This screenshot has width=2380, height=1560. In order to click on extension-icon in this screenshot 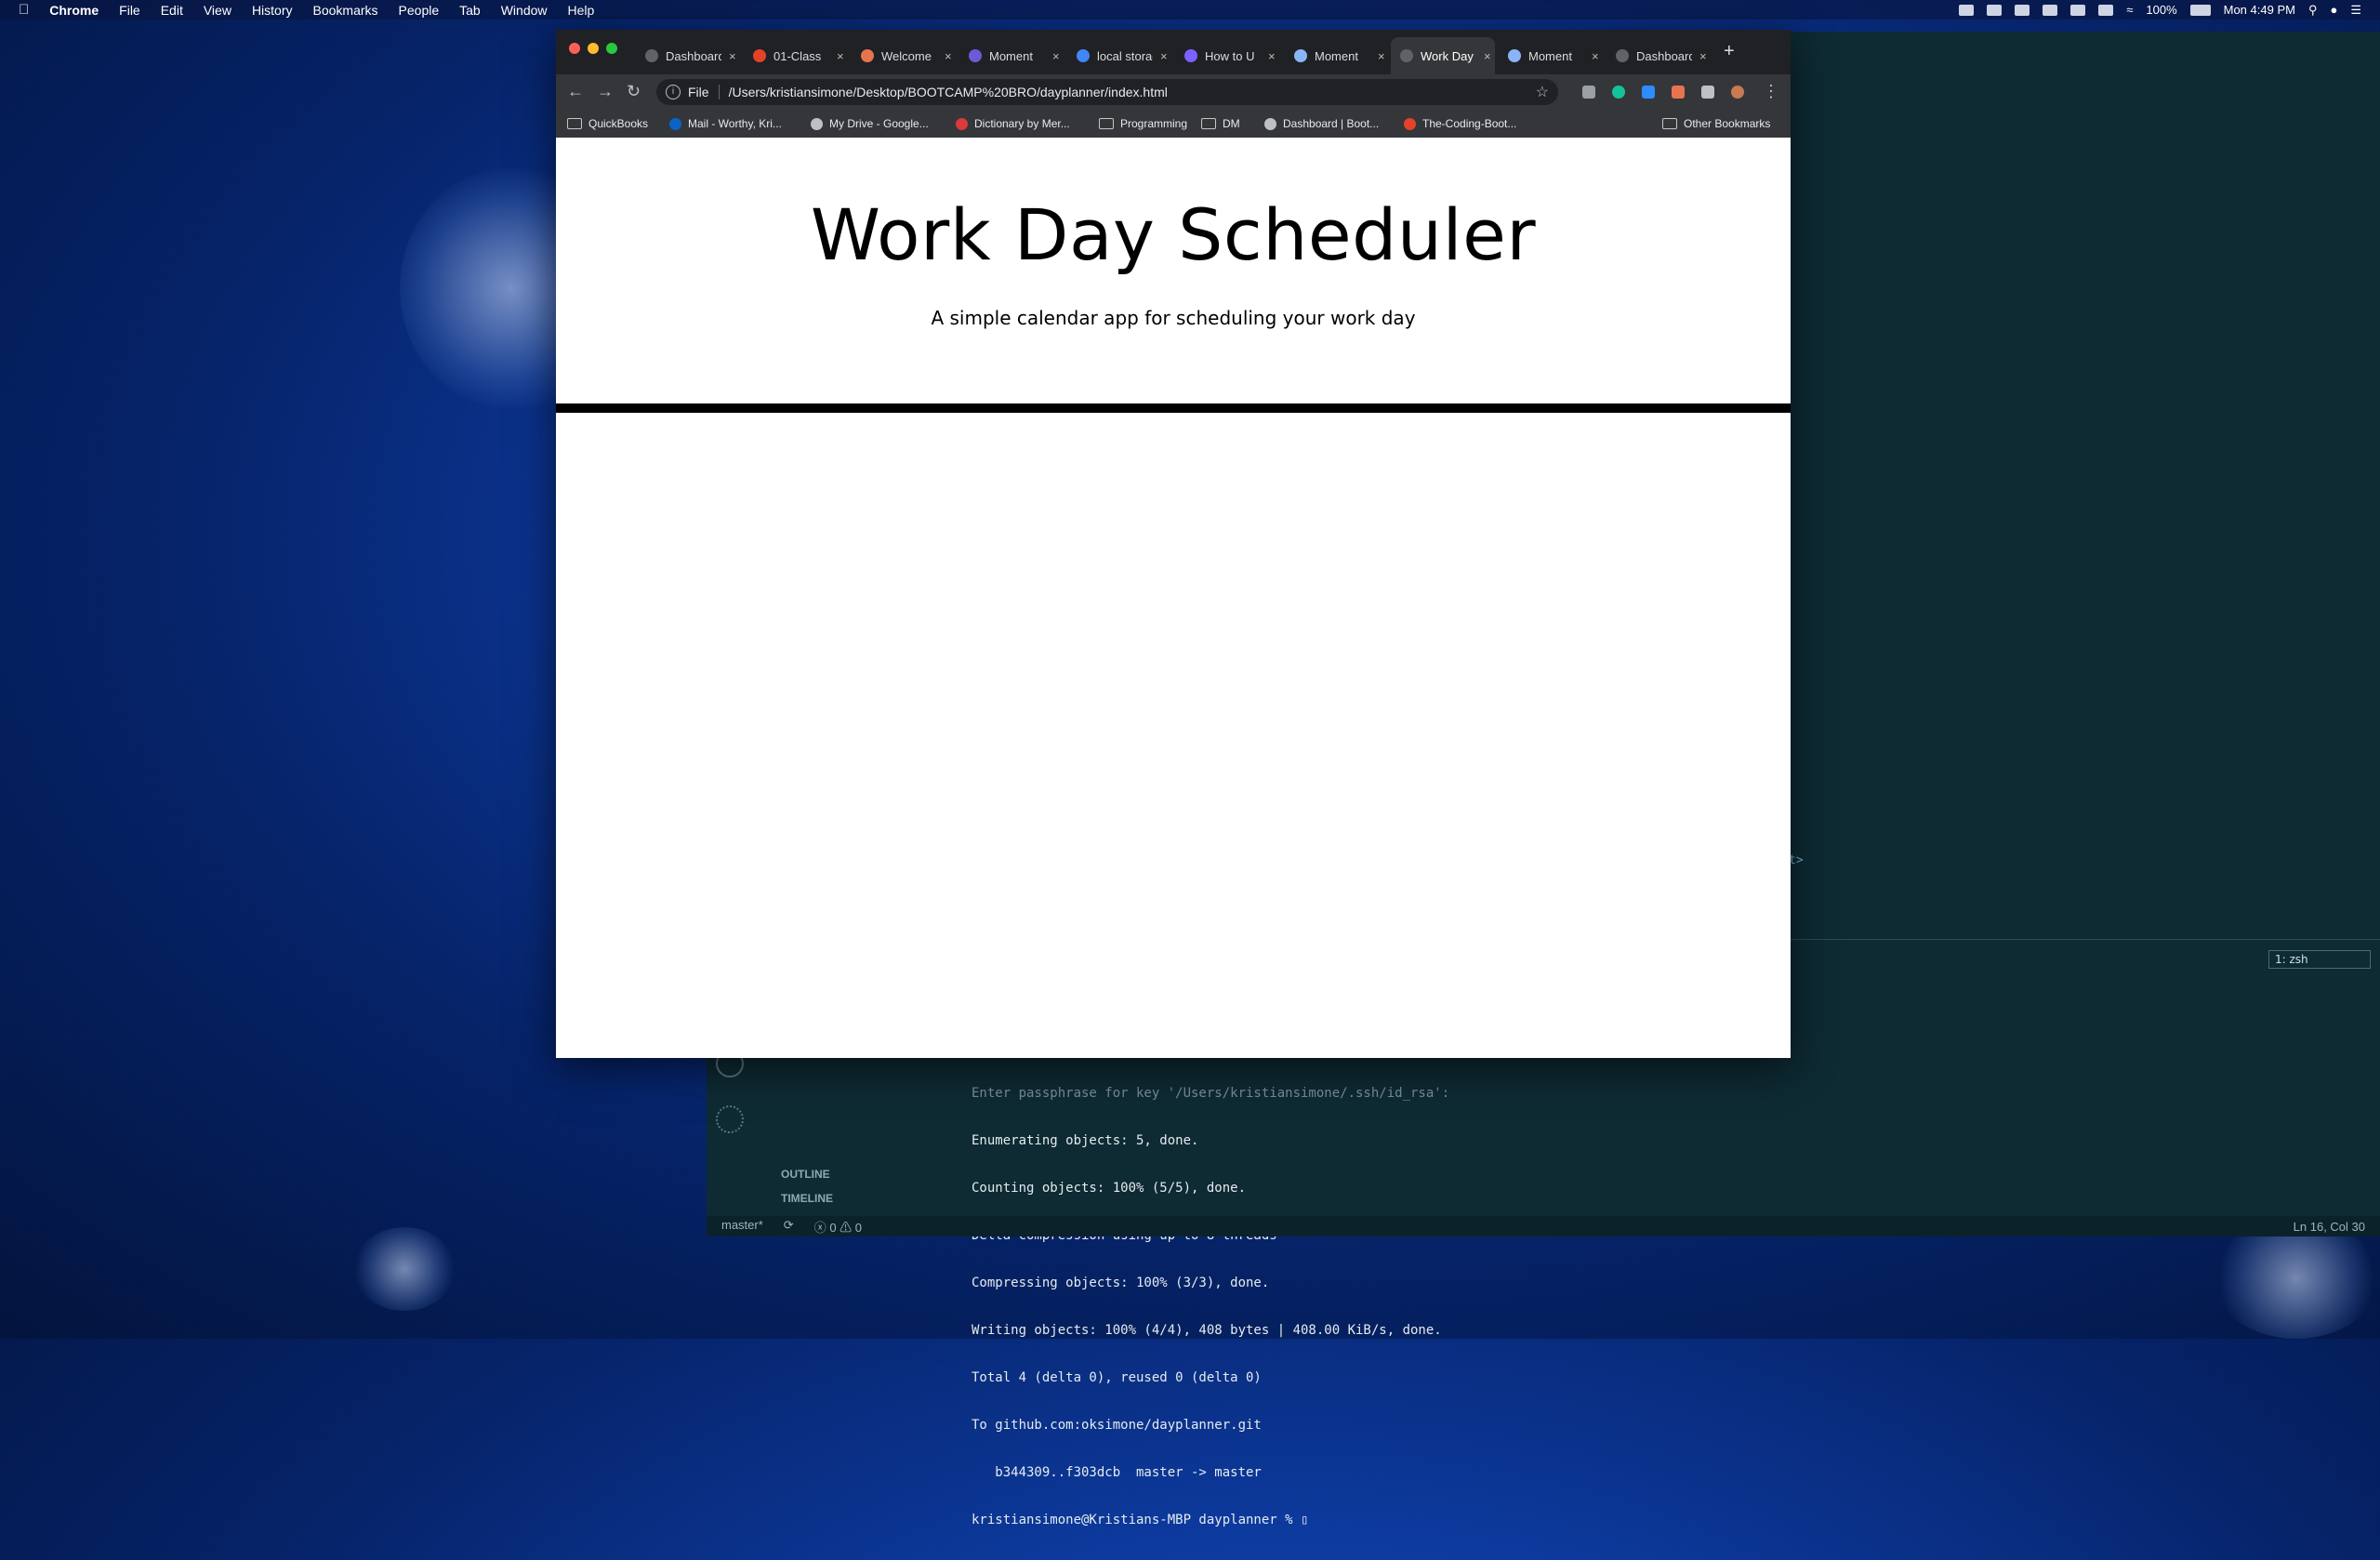, I will do `click(1588, 92)`.